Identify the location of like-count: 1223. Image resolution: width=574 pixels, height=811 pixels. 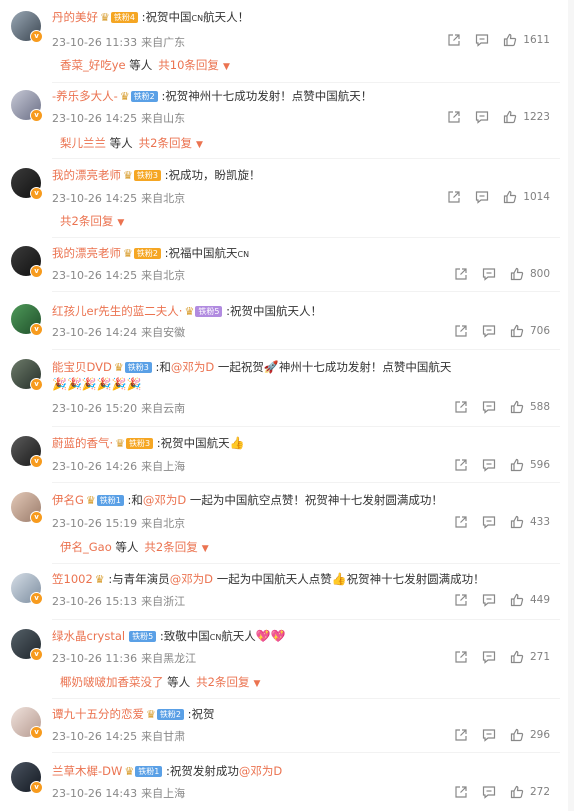
(536, 117).